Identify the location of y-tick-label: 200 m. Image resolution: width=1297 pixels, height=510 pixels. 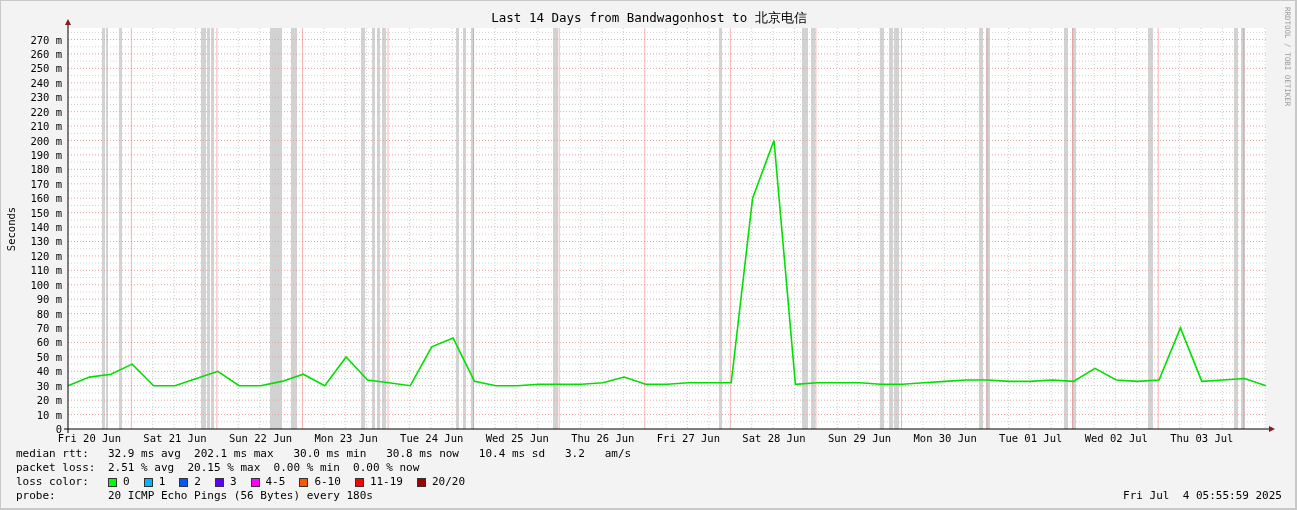
(46, 140).